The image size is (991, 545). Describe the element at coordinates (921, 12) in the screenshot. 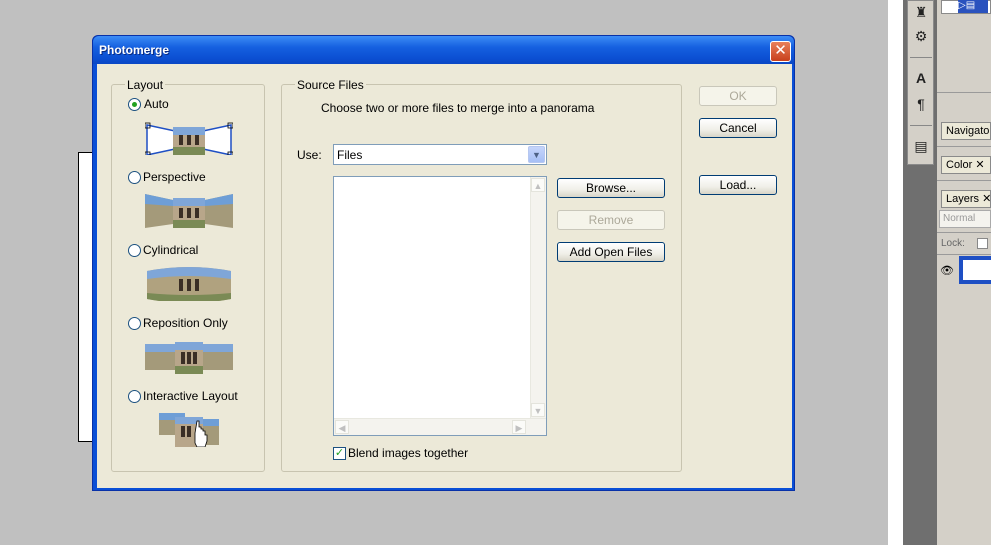

I see `stamp-tool-icon: ♜` at that location.